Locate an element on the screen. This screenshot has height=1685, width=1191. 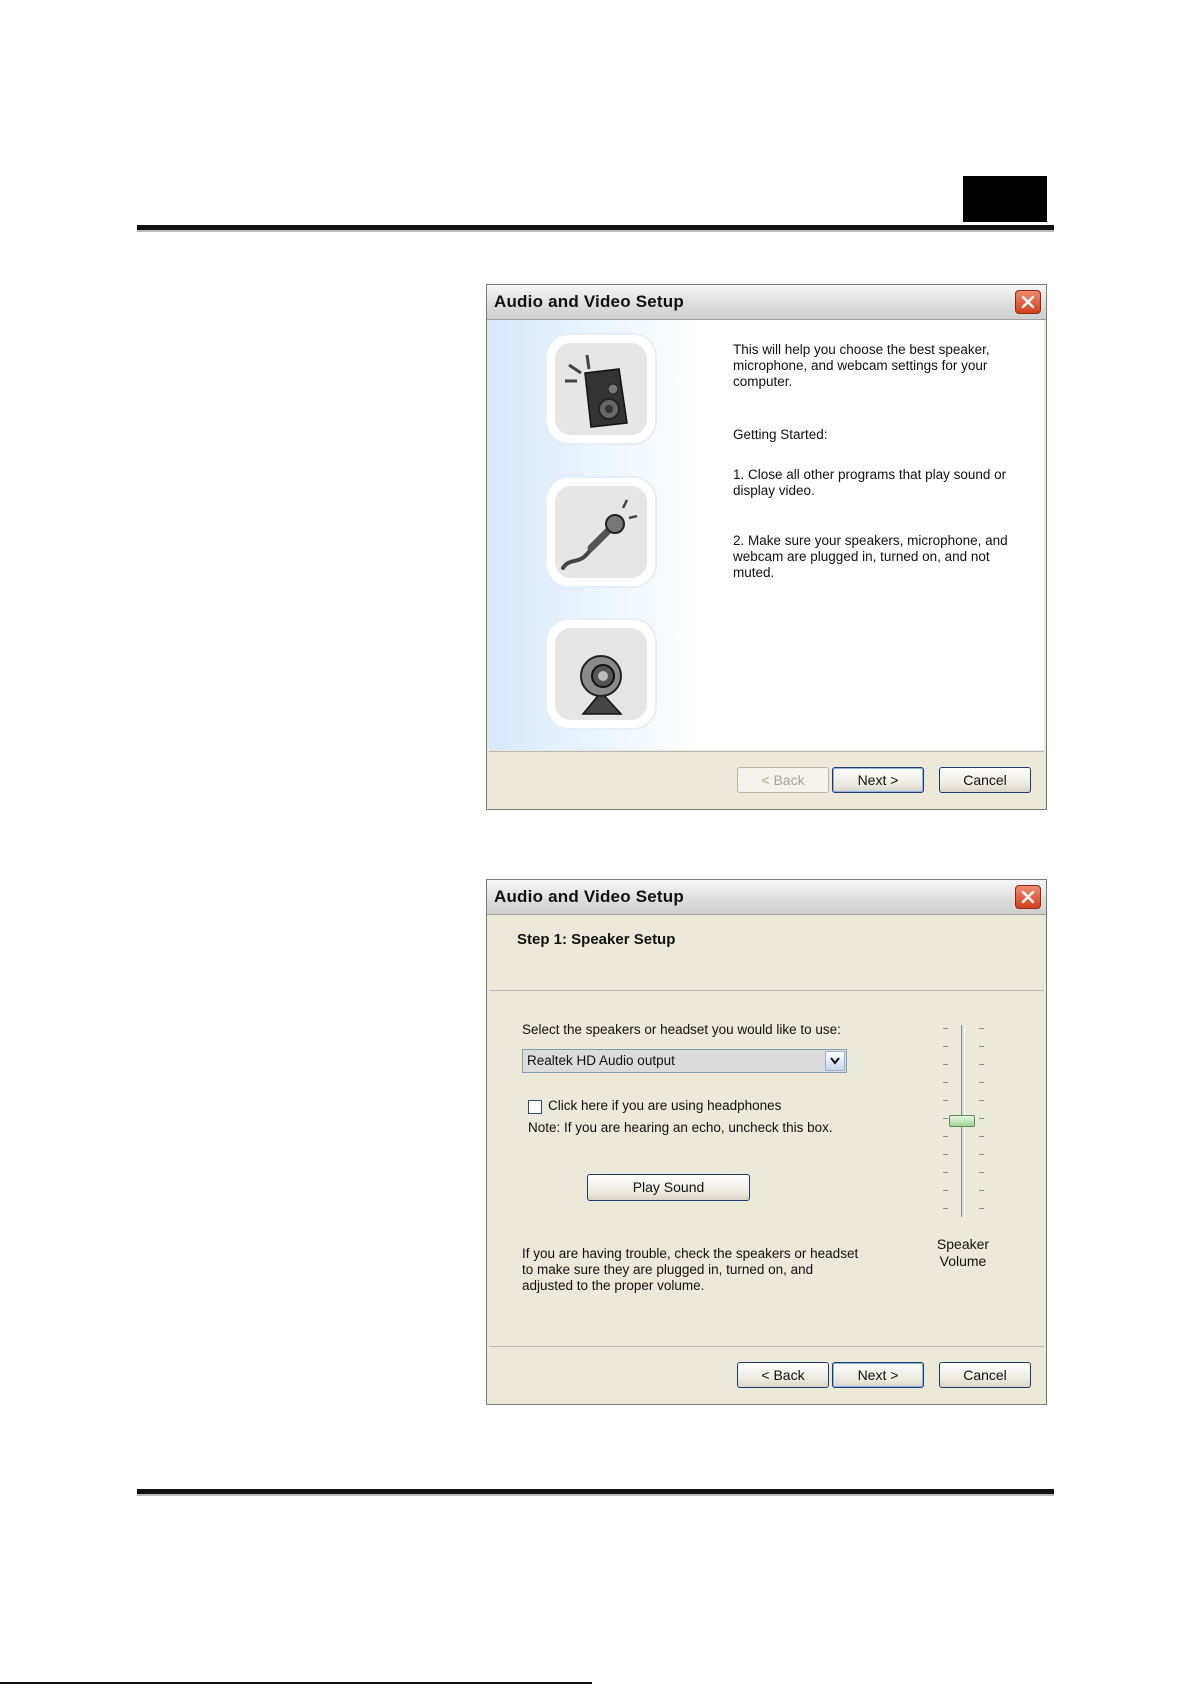
step-title: Step 1: Speaker Setup is located at coordinates (596, 939).